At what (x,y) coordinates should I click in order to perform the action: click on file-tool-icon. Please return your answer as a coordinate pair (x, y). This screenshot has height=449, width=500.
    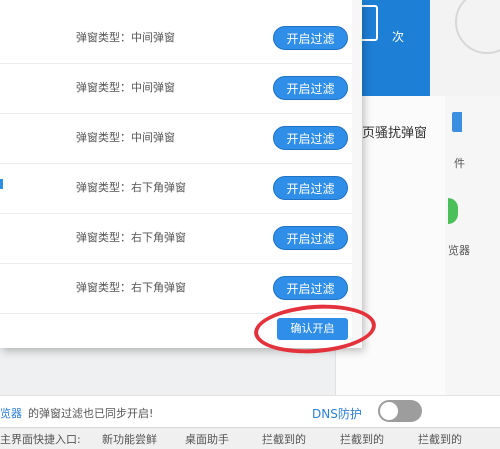
    Looking at the image, I should click on (457, 122).